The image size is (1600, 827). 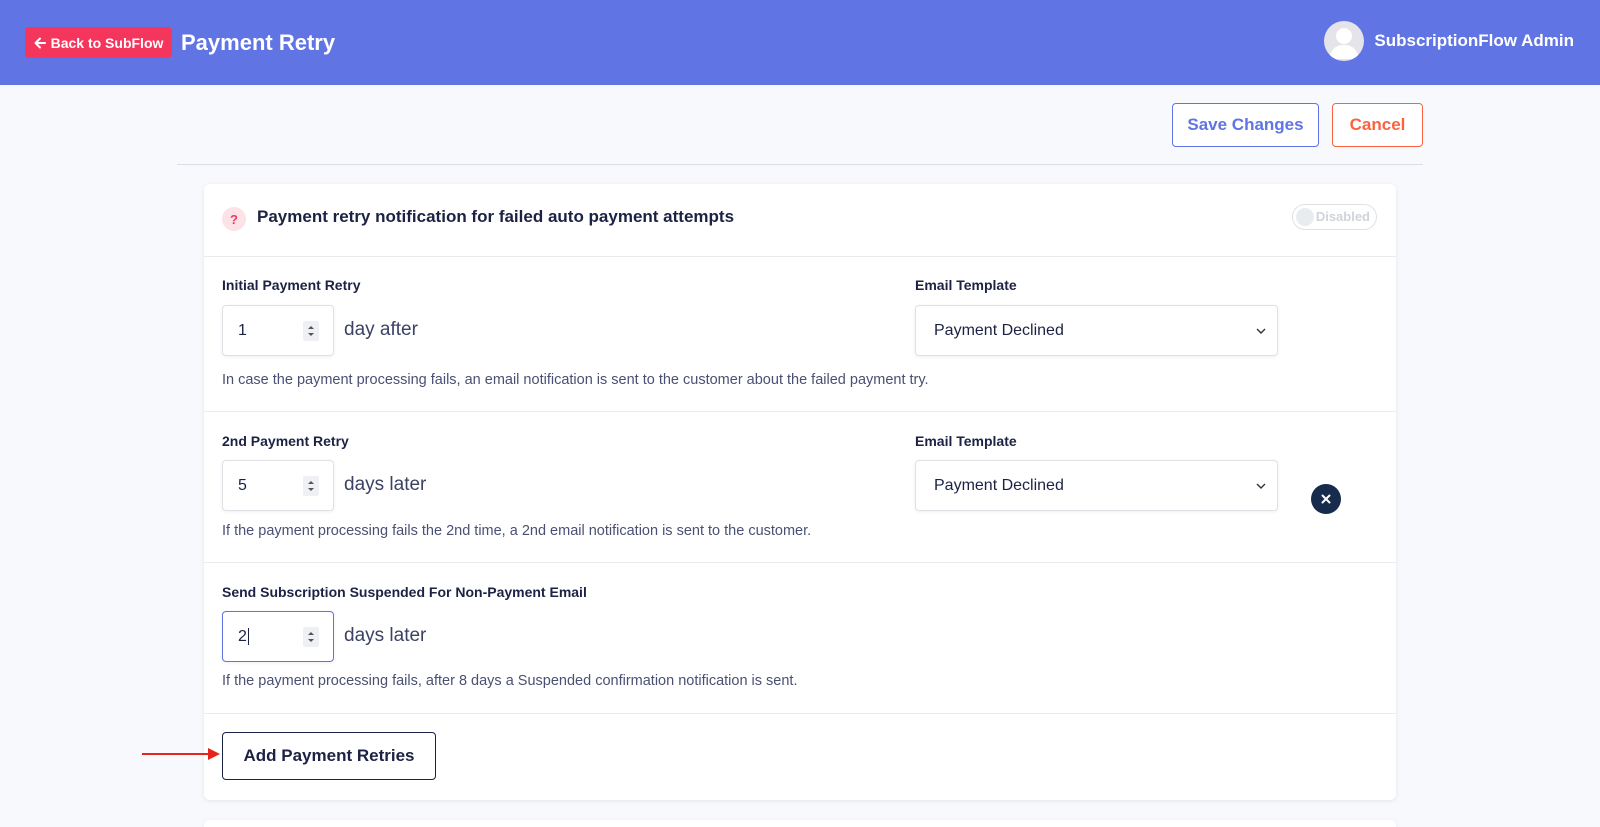 I want to click on toggle-label: Disabled, so click(x=1342, y=216).